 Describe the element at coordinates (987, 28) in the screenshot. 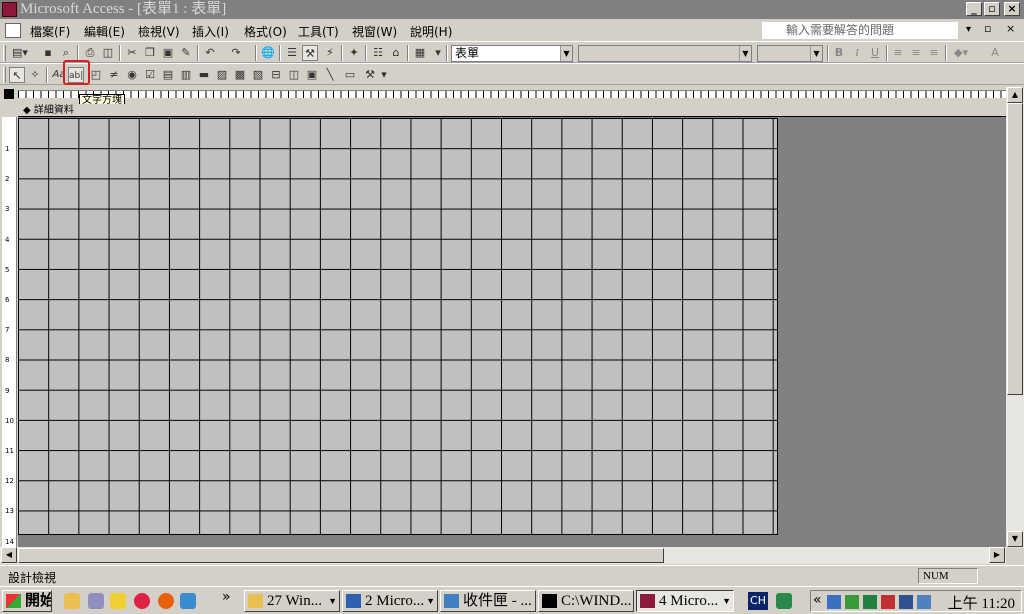

I see `doc-restore-icon: ▫` at that location.